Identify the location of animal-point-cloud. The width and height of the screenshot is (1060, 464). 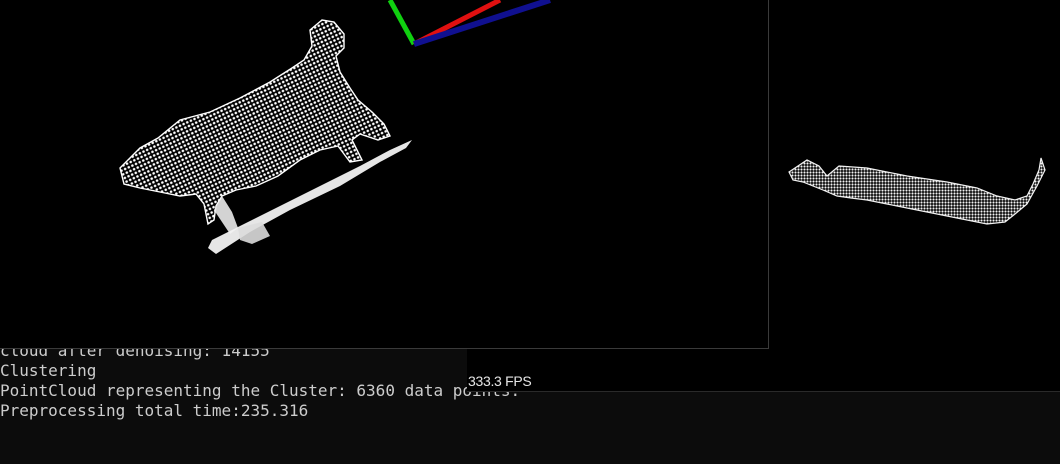
(255, 122).